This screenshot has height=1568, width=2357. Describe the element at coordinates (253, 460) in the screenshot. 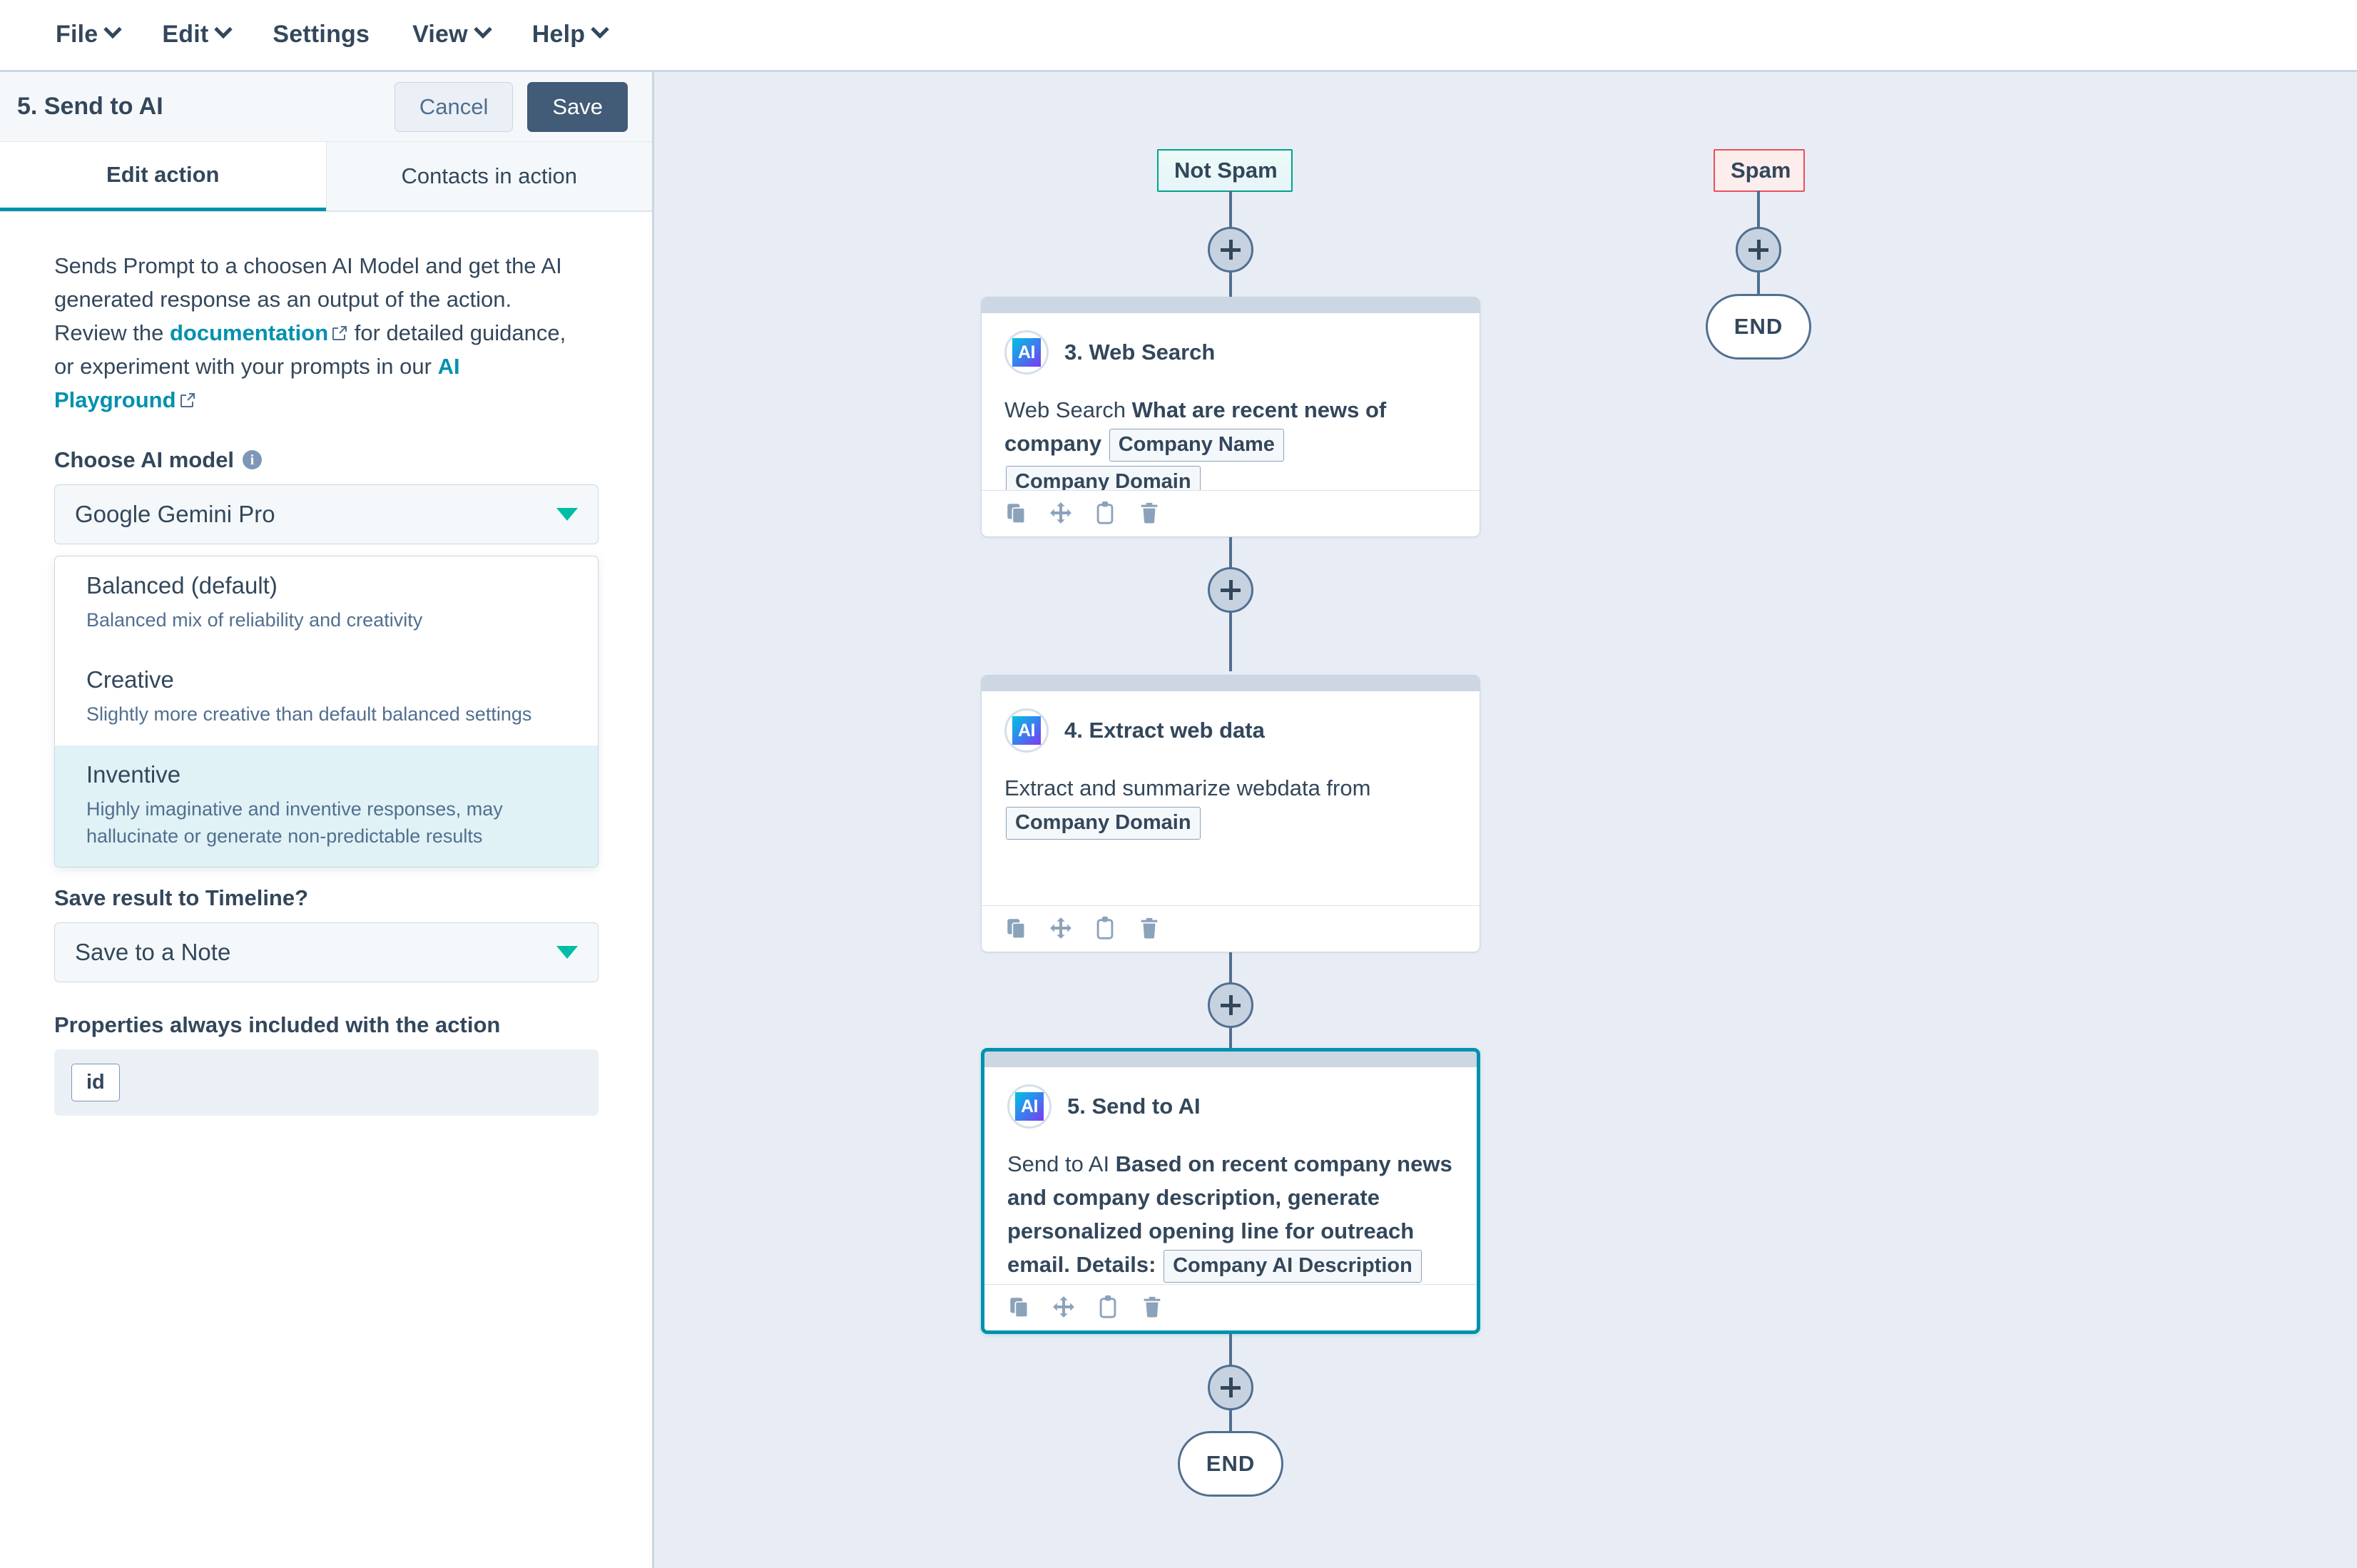

I see `info-icon: i` at that location.